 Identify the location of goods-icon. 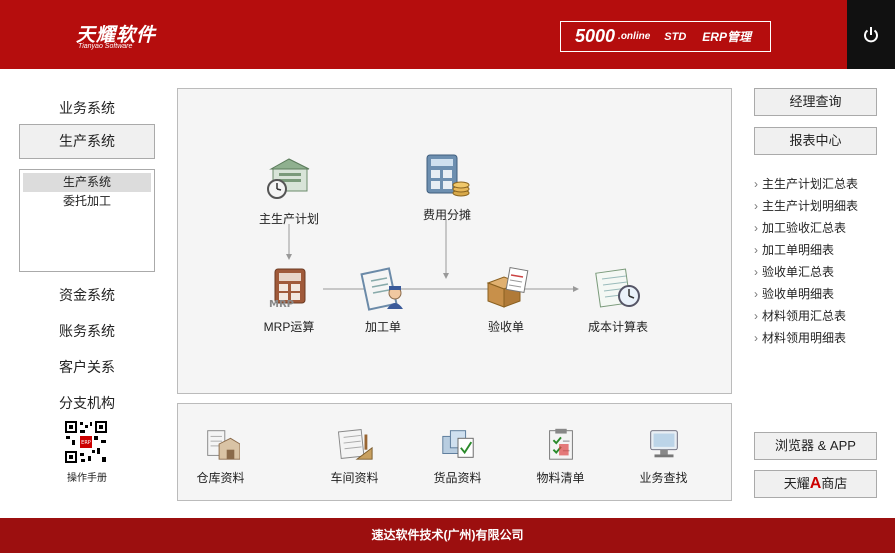
(457, 444).